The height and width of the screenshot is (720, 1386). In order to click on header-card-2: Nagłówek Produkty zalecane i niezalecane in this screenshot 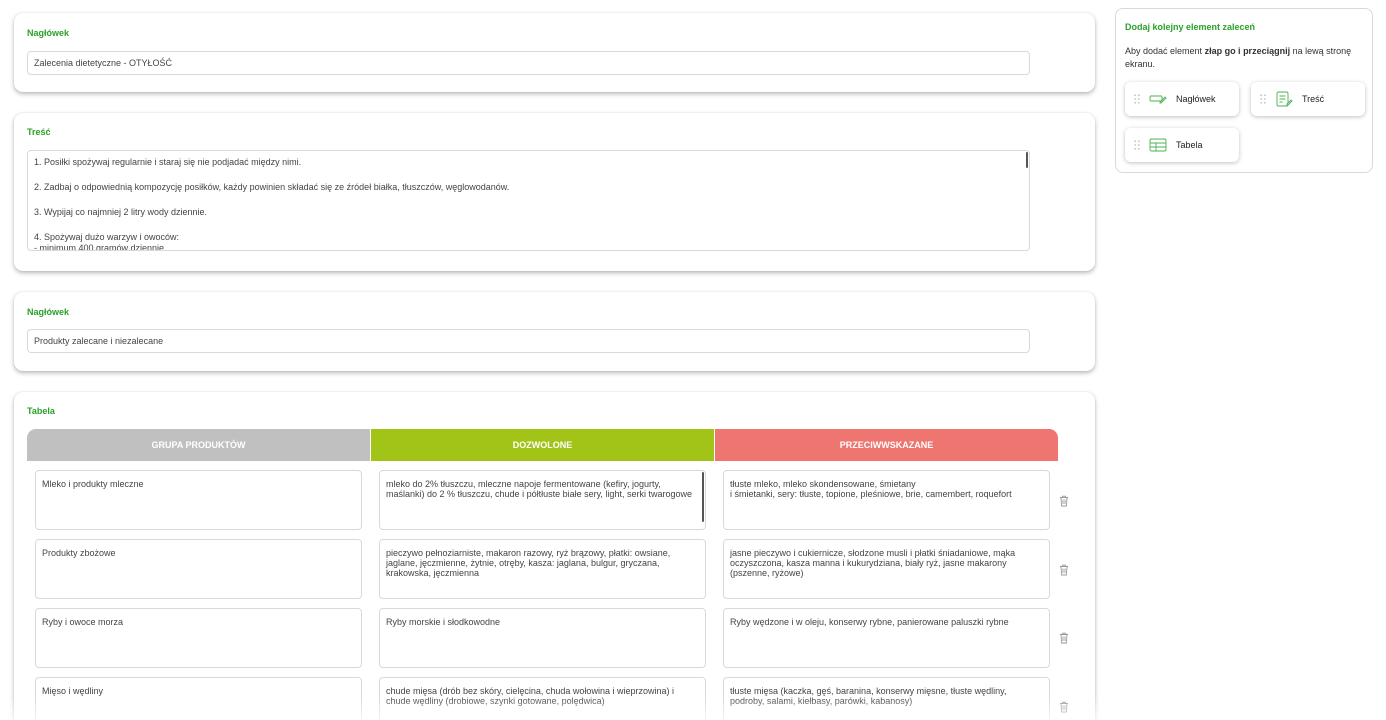, I will do `click(554, 331)`.